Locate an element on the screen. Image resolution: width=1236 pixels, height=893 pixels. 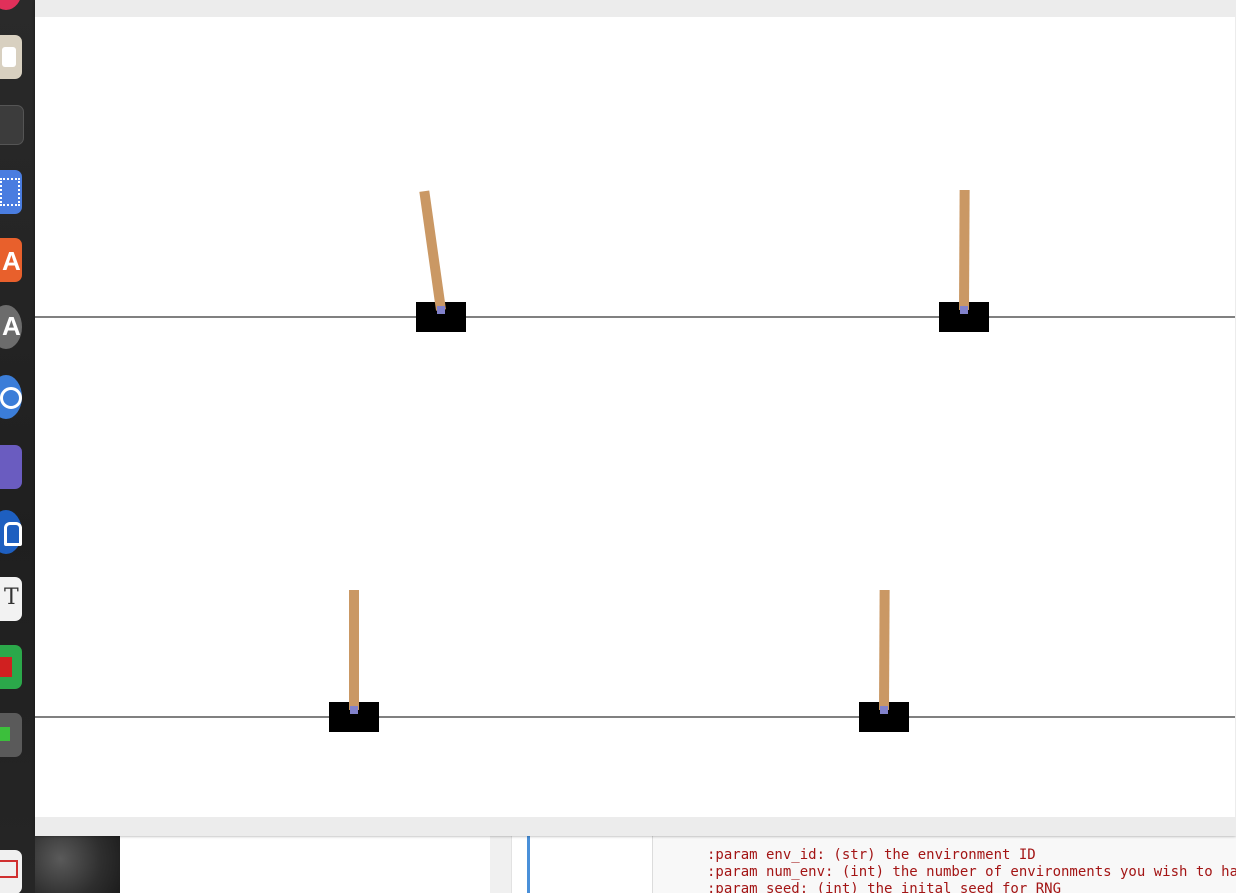
dock: A A T is located at coordinates (17, 446).